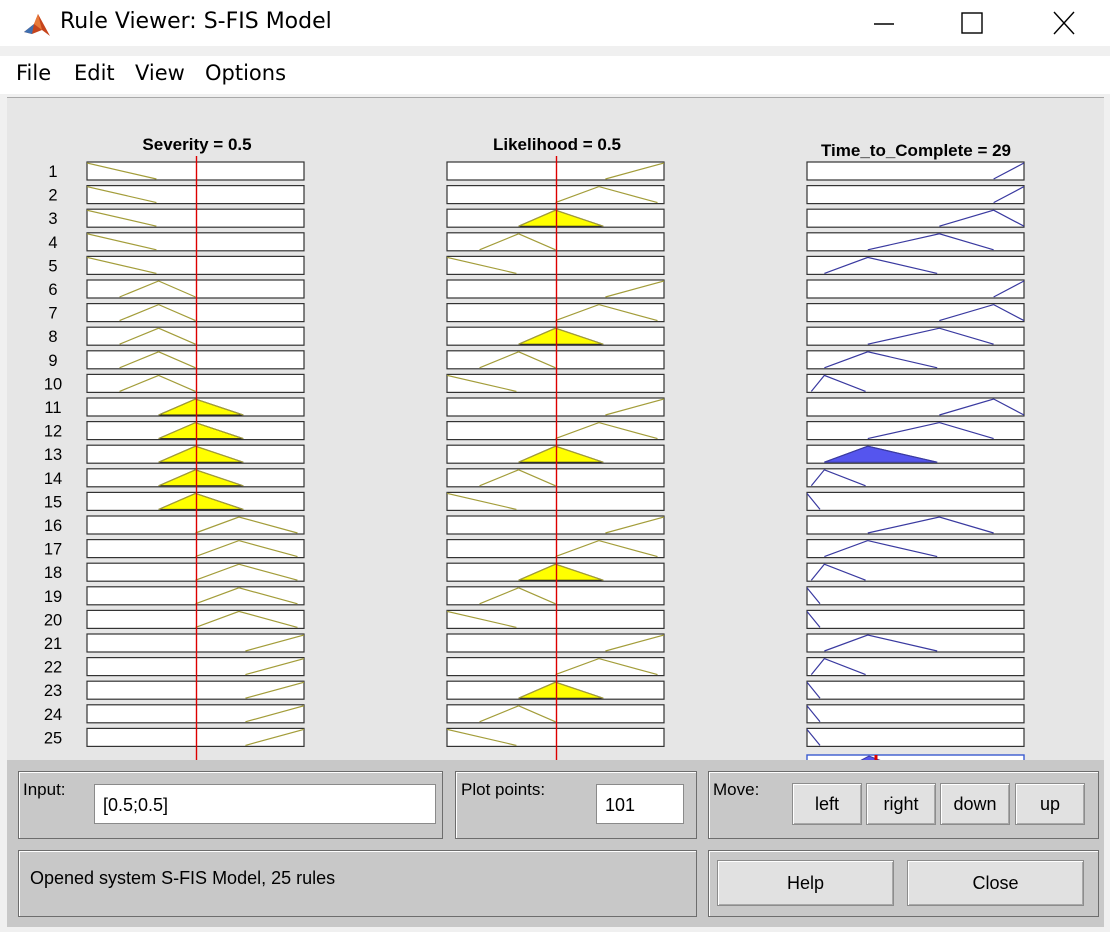 Image resolution: width=1110 pixels, height=932 pixels. I want to click on help-close-panel: Help Close, so click(903, 883).